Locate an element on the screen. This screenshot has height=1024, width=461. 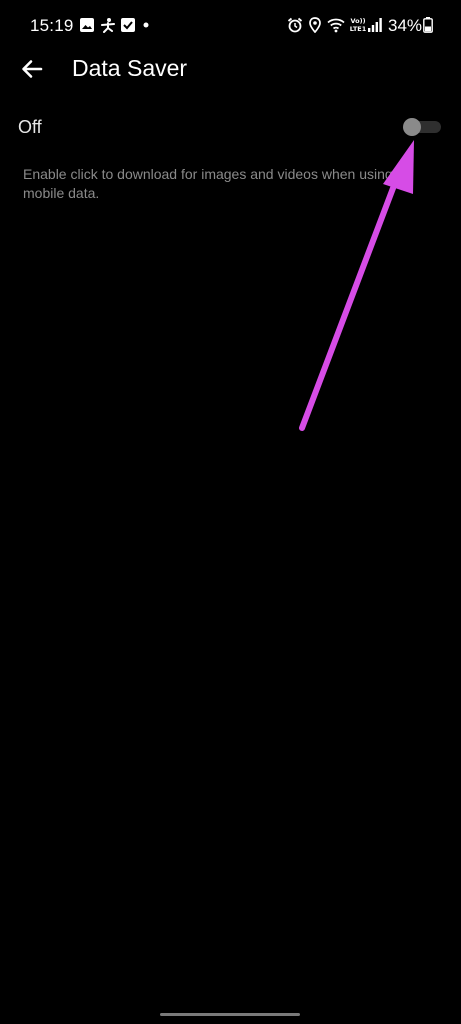
gallery-icon is located at coordinates (87, 25).